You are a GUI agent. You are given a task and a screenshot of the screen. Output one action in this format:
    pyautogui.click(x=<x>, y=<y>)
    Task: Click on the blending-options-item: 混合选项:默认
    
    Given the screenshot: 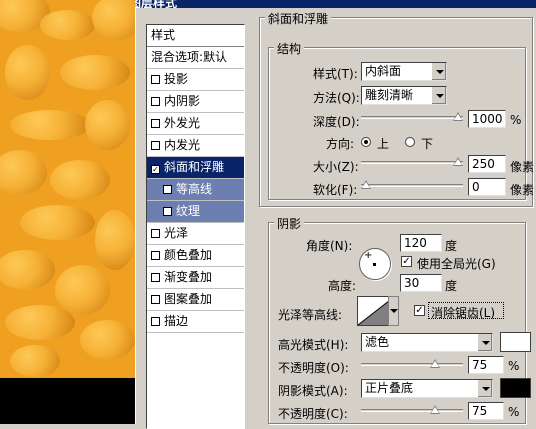 What is the action you would take?
    pyautogui.click(x=195, y=58)
    